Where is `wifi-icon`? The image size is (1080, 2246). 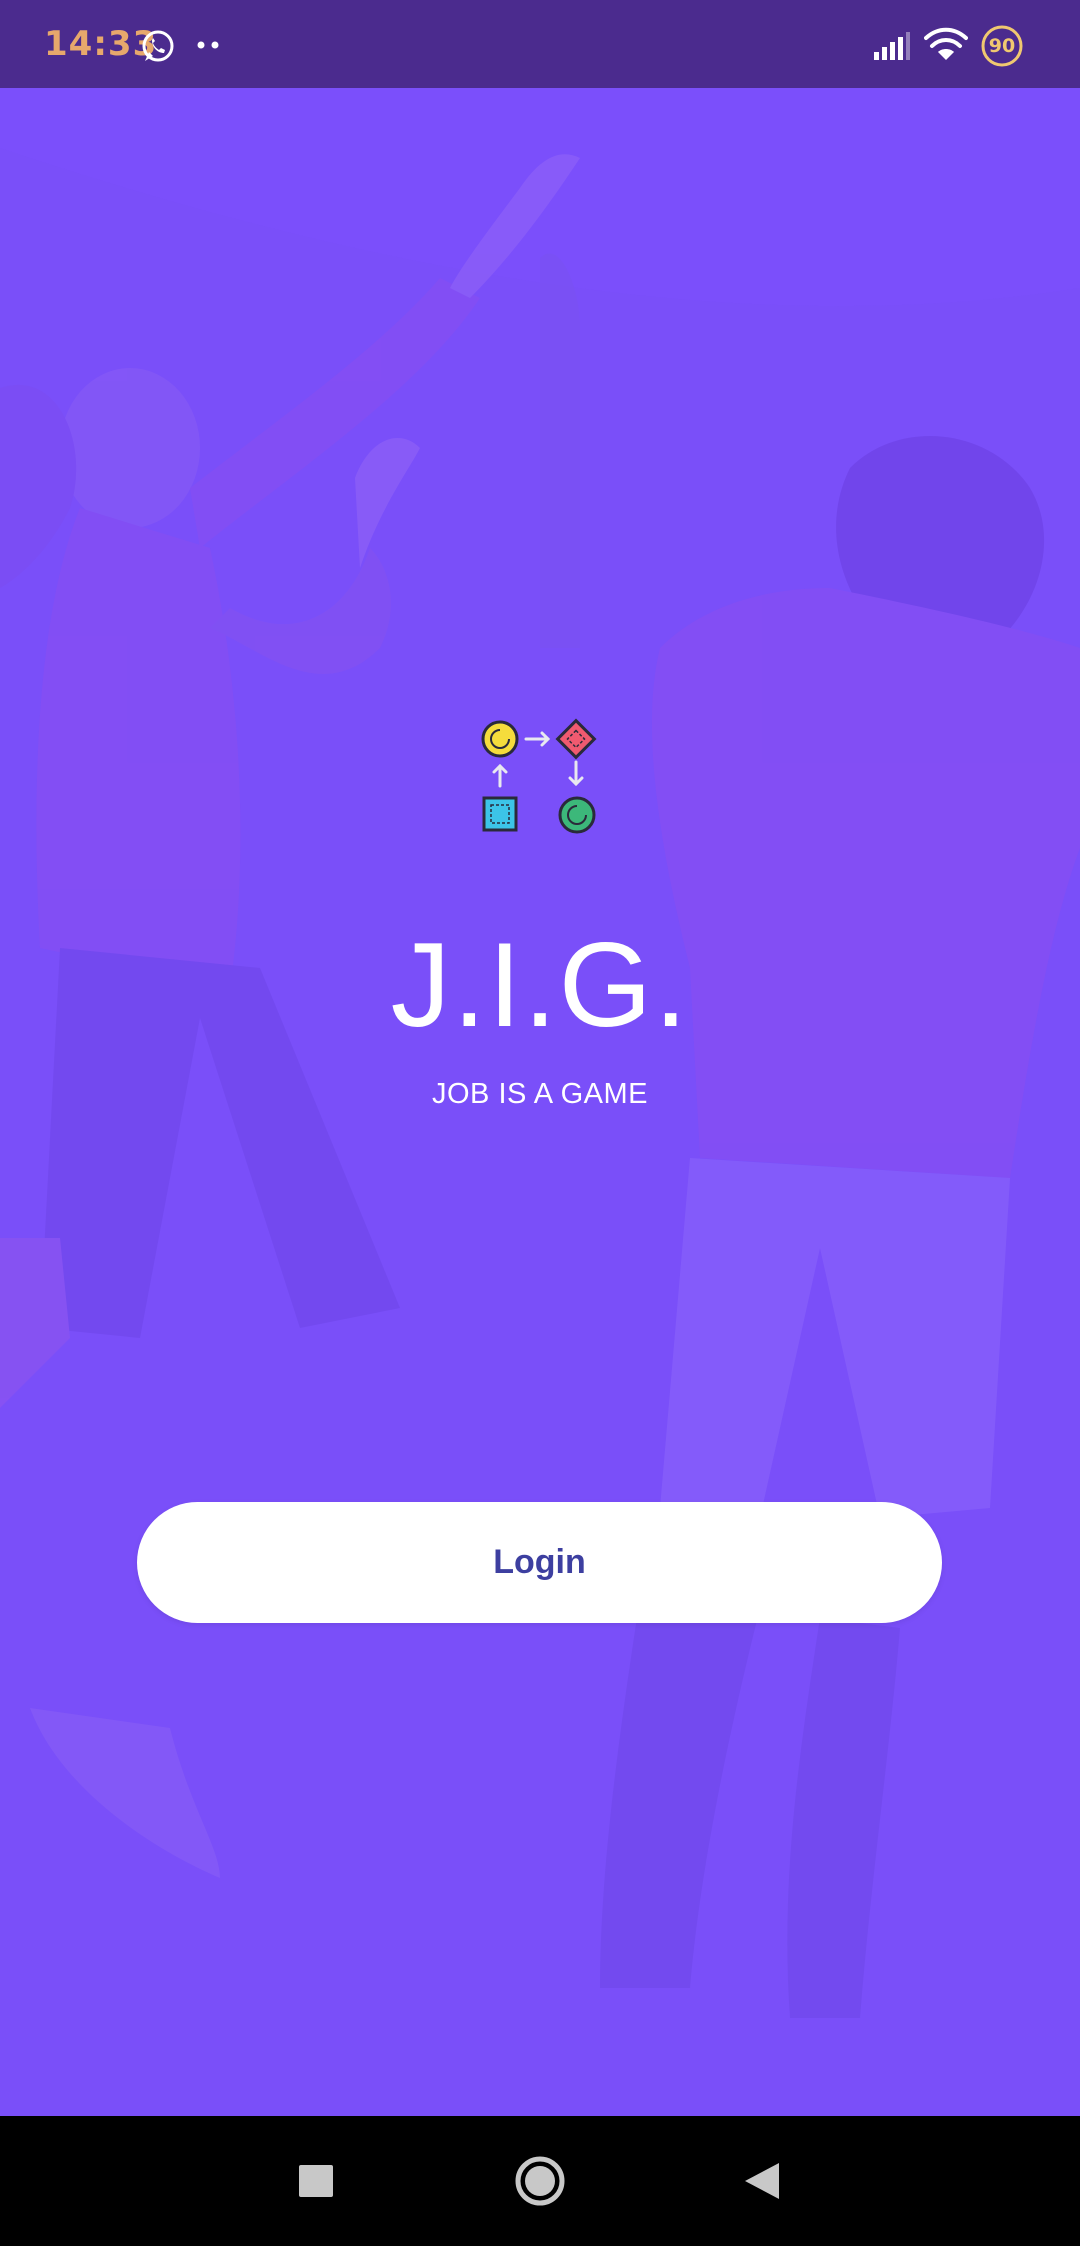 wifi-icon is located at coordinates (946, 43).